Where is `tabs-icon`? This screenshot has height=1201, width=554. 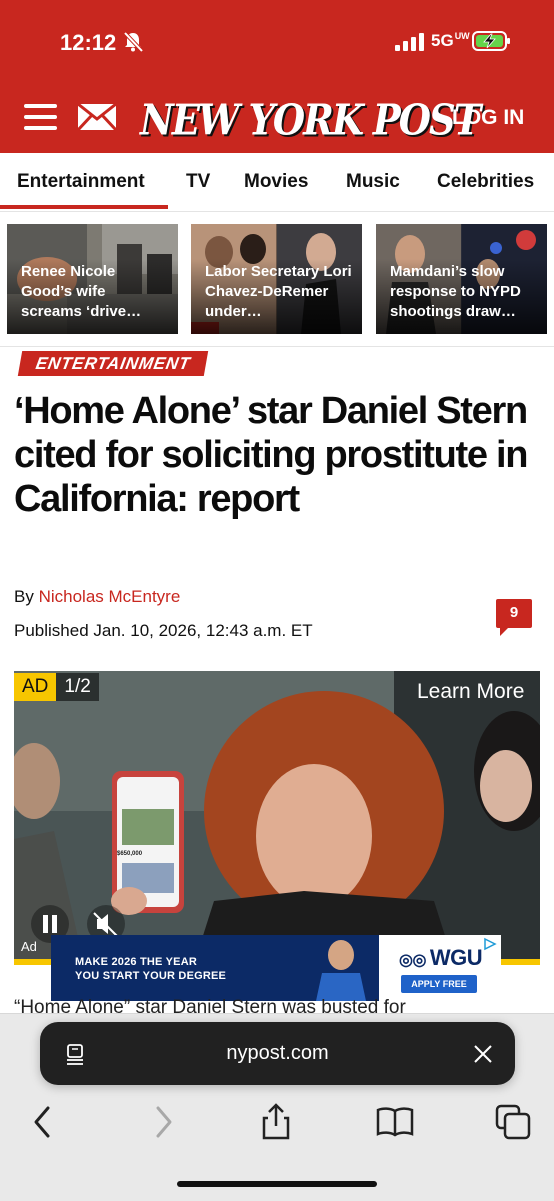 tabs-icon is located at coordinates (513, 1122).